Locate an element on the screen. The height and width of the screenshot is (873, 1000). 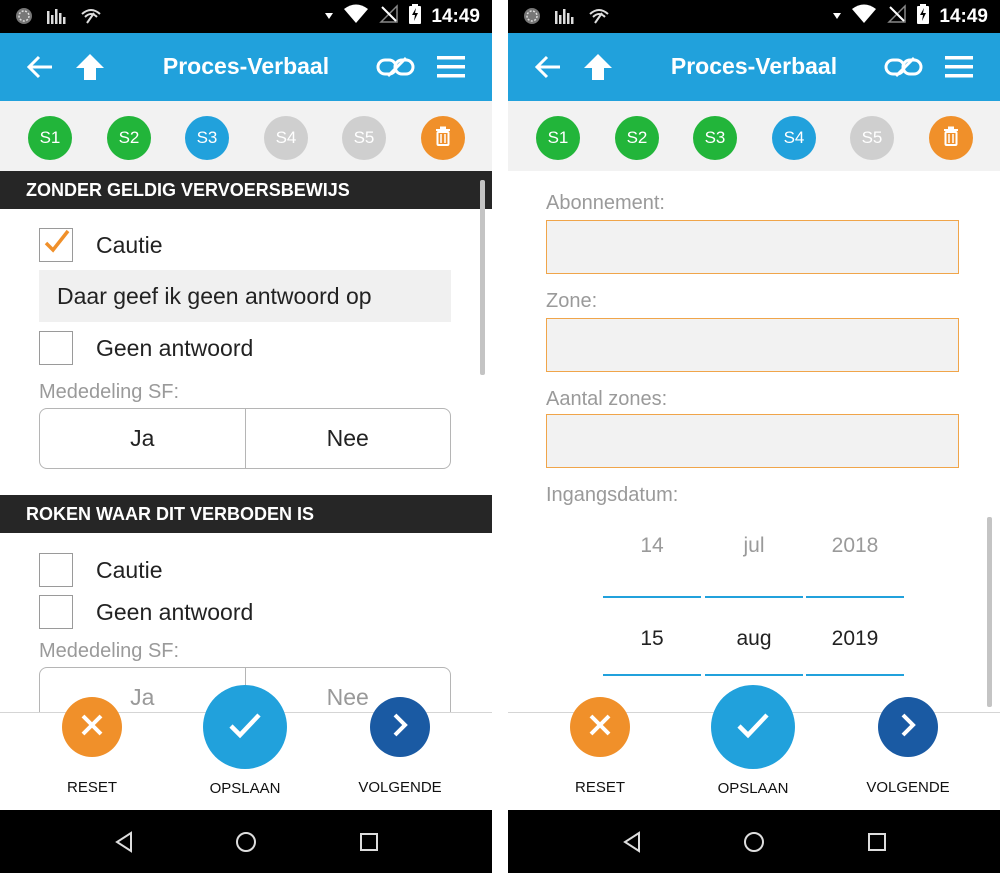
signal-strength-icon is located at coordinates (57, 18).